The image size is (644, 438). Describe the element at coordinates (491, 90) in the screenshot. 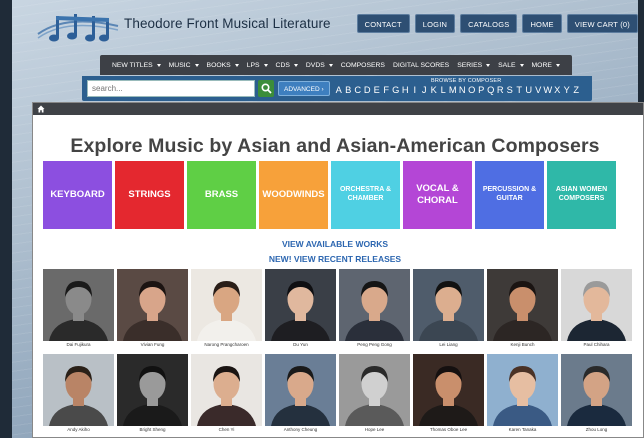

I see `letter-link-q: Q` at that location.